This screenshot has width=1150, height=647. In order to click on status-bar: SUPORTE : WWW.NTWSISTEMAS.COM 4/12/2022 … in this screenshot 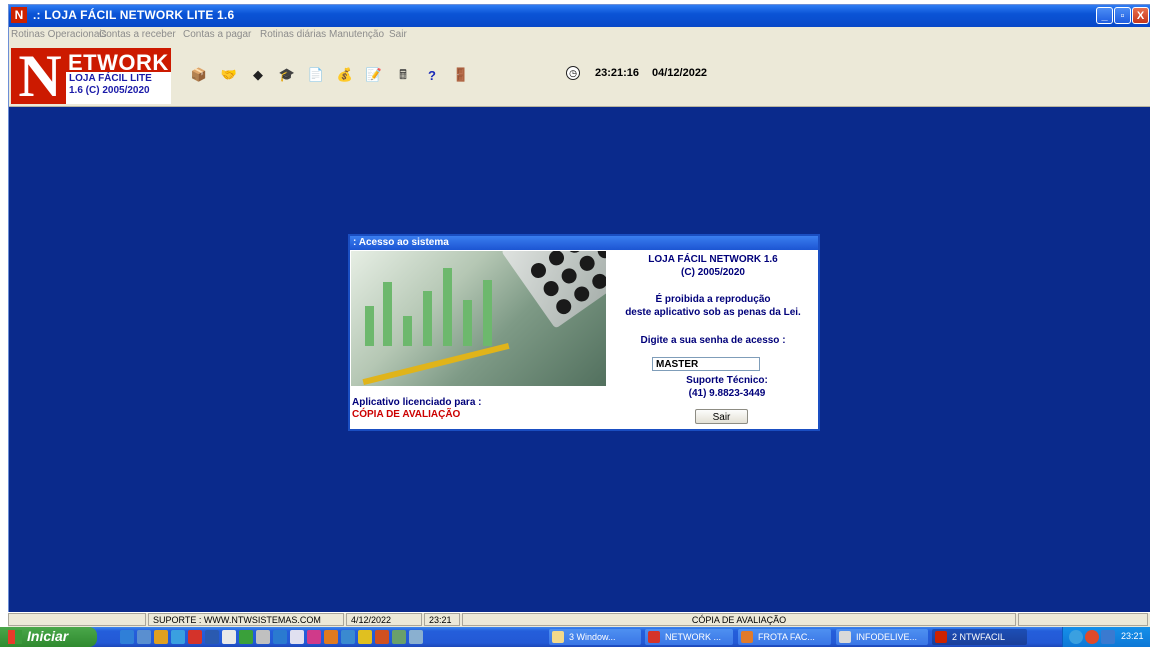, I will do `click(579, 620)`.